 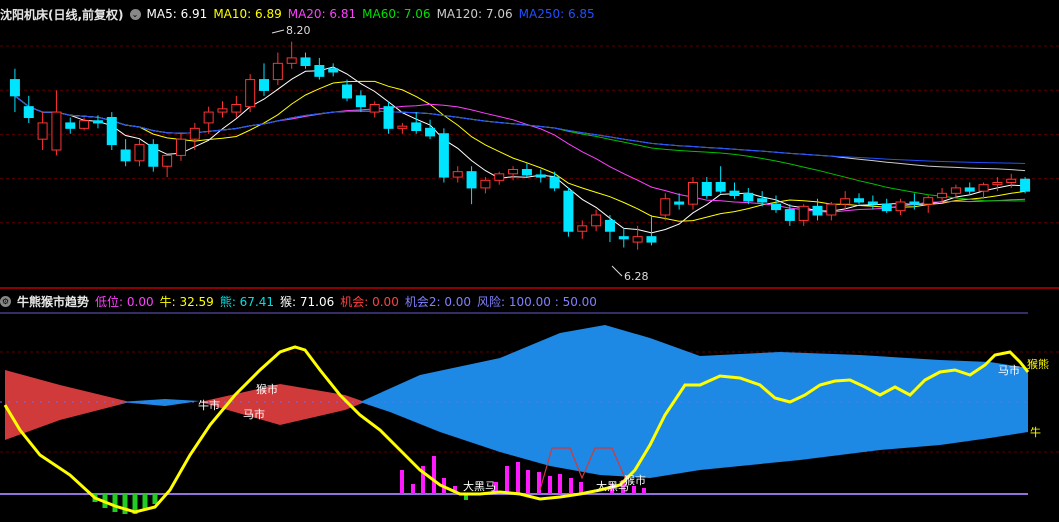 What do you see at coordinates (612, 486) in the screenshot?
I see `dark-horse-label-2: 大黑马` at bounding box center [612, 486].